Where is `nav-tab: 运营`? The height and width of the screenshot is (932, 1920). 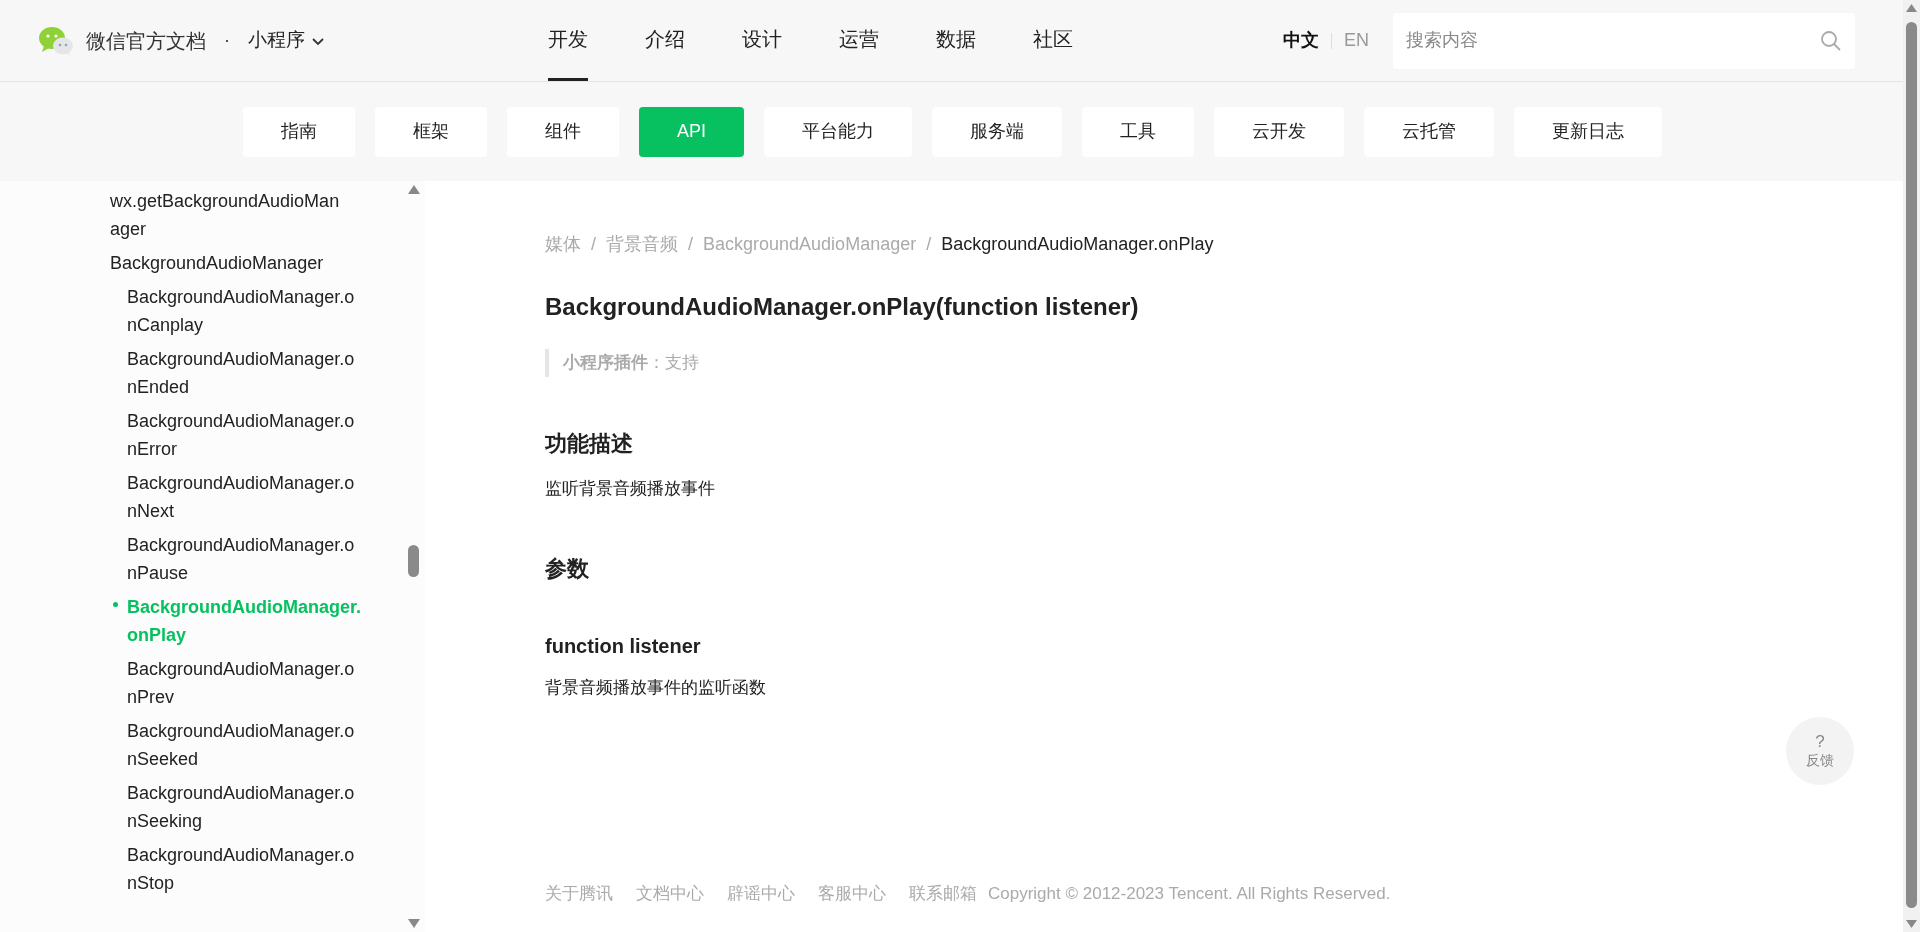
nav-tab: 运营 is located at coordinates (859, 40).